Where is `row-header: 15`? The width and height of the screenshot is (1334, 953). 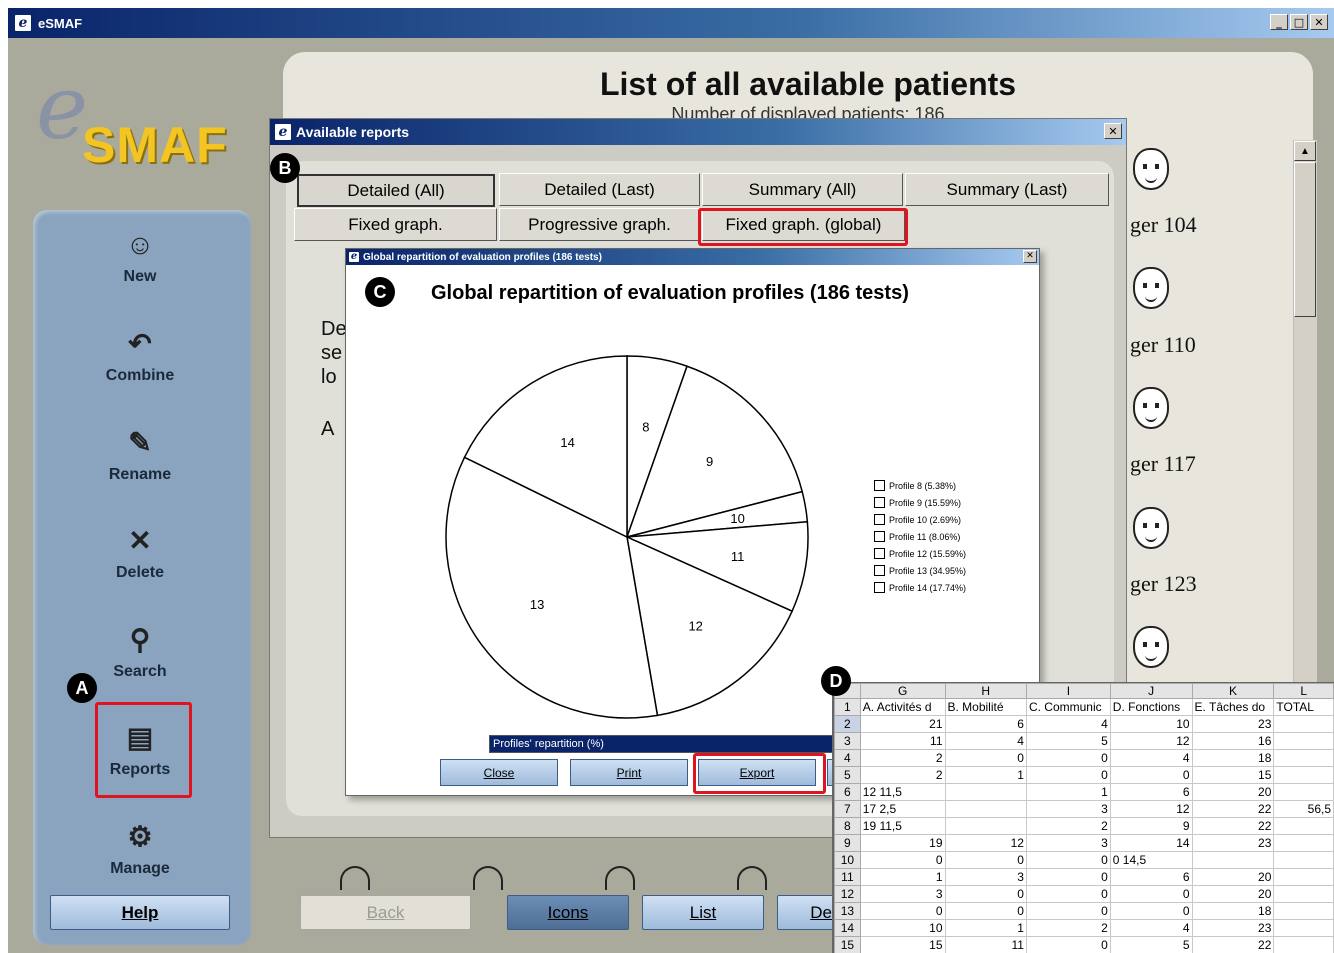 row-header: 15 is located at coordinates (847, 944).